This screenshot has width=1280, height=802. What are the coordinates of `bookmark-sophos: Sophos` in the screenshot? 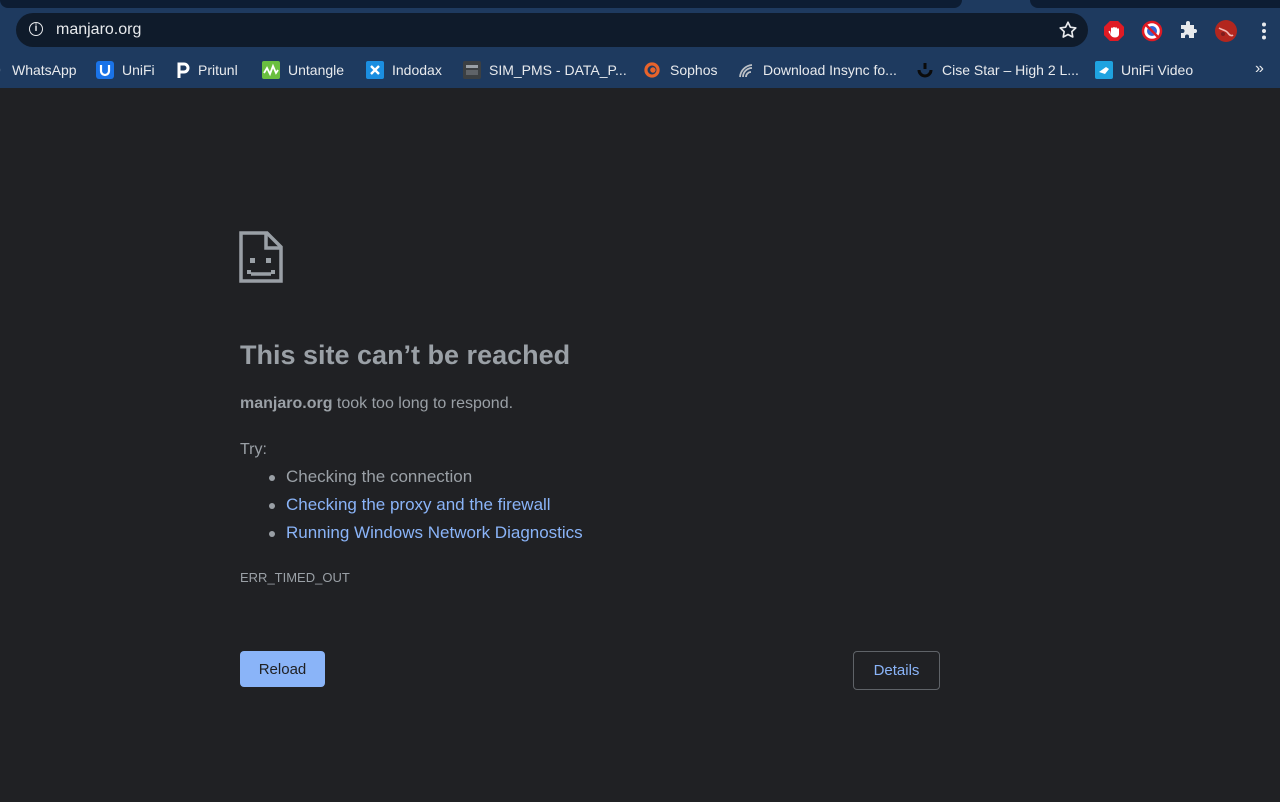 It's located at (679, 70).